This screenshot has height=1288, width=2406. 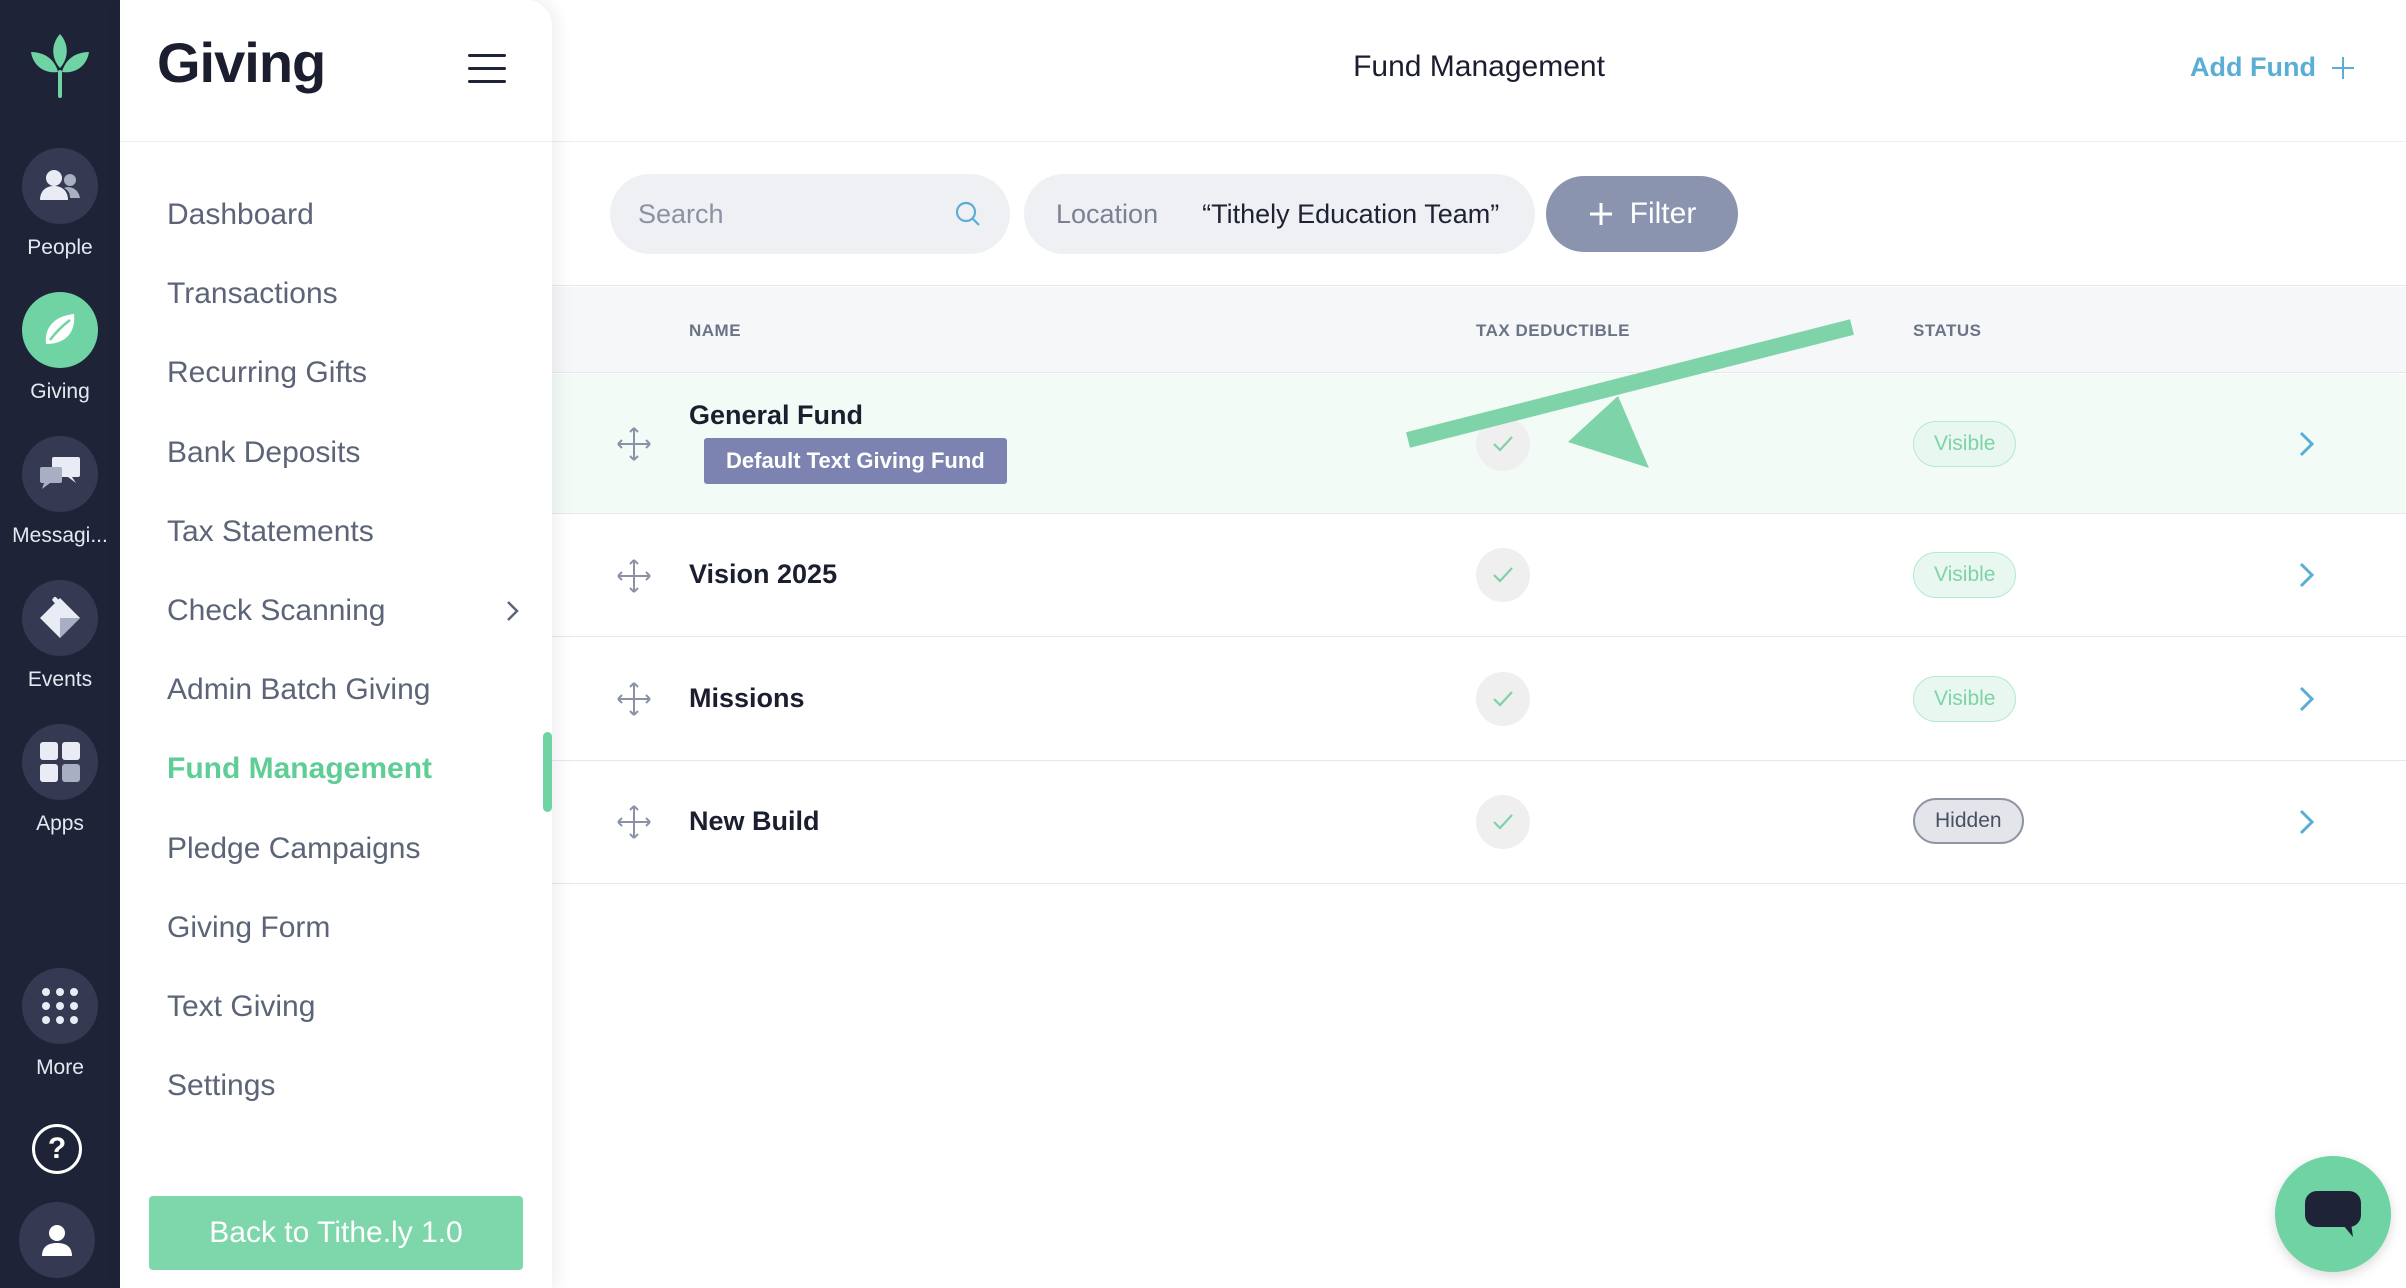 What do you see at coordinates (241, 1006) in the screenshot?
I see `nav-item-label: Text Giving` at bounding box center [241, 1006].